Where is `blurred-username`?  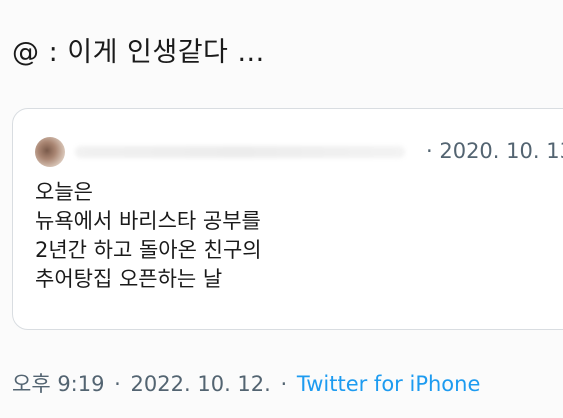 blurred-username is located at coordinates (240, 152).